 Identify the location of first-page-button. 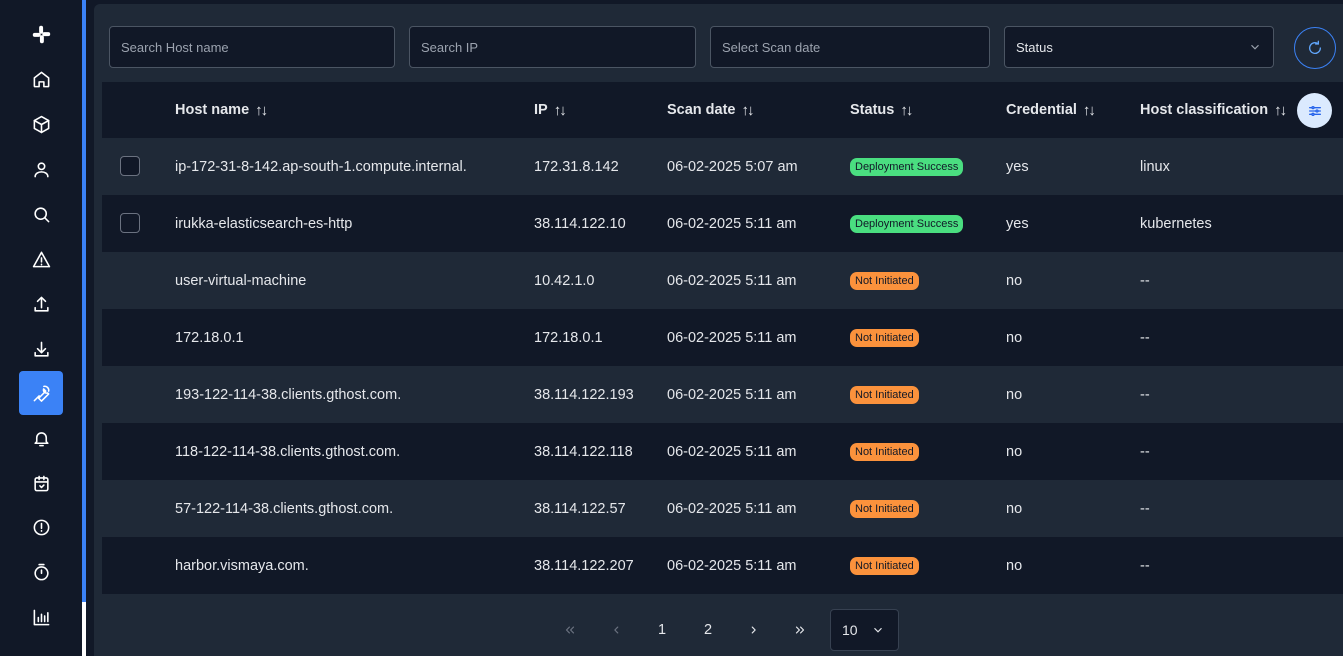
(570, 630).